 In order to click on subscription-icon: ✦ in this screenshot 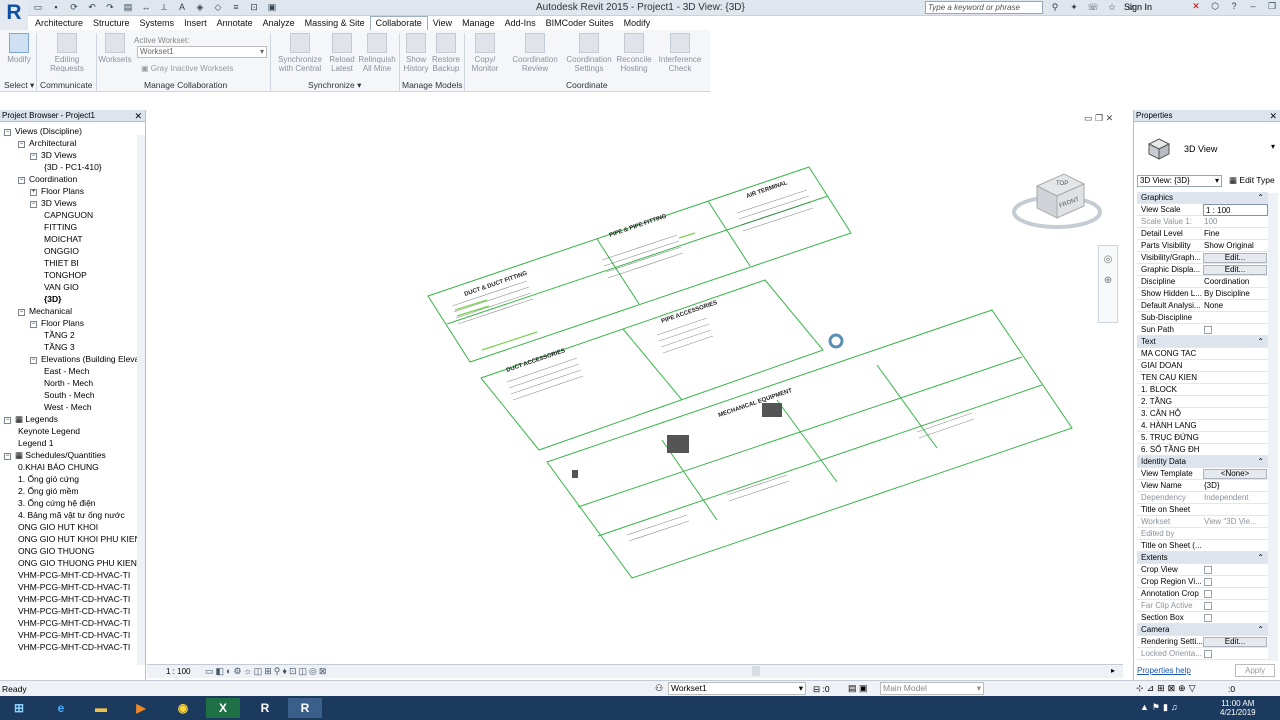, I will do `click(1074, 7)`.